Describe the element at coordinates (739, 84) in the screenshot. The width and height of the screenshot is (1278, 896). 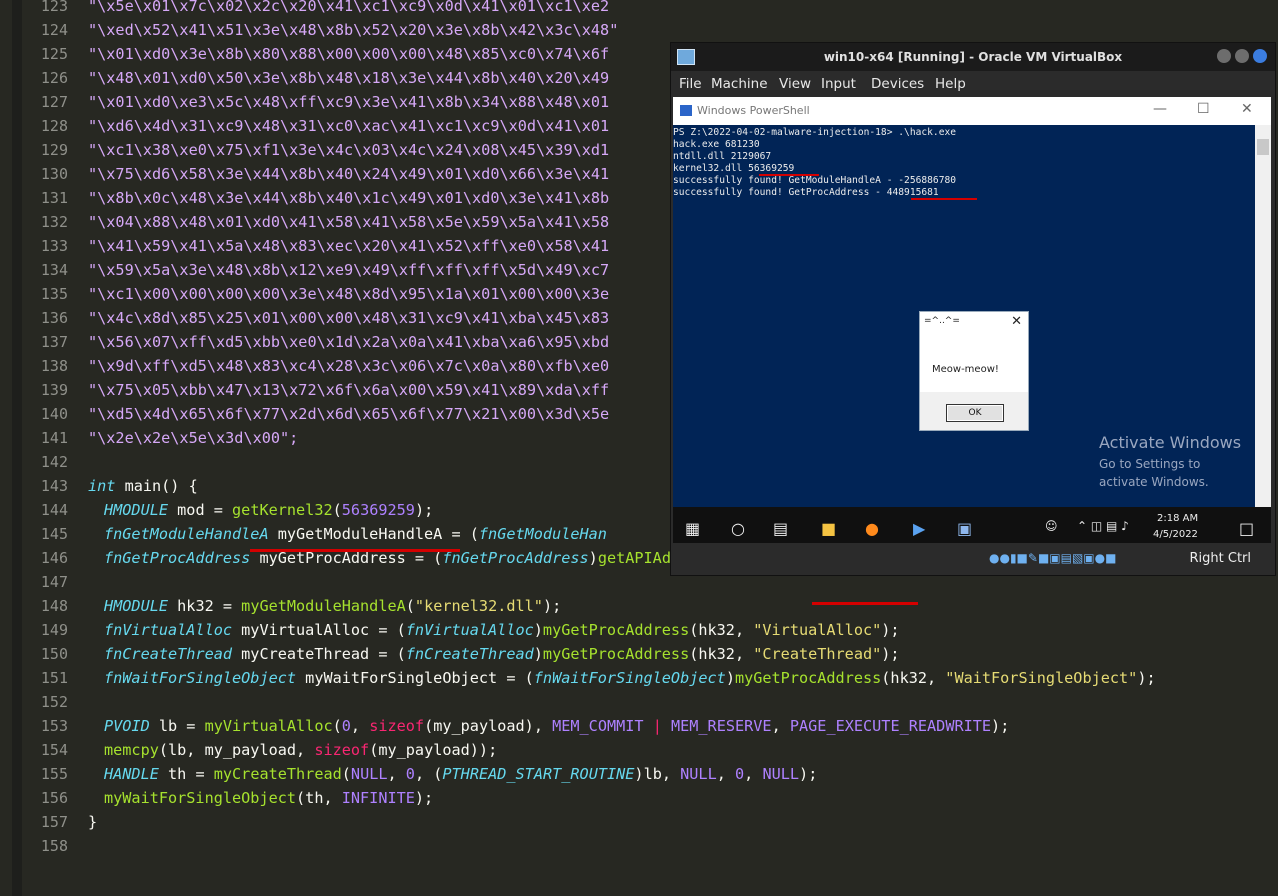
I see `menu-machine: Machine` at that location.